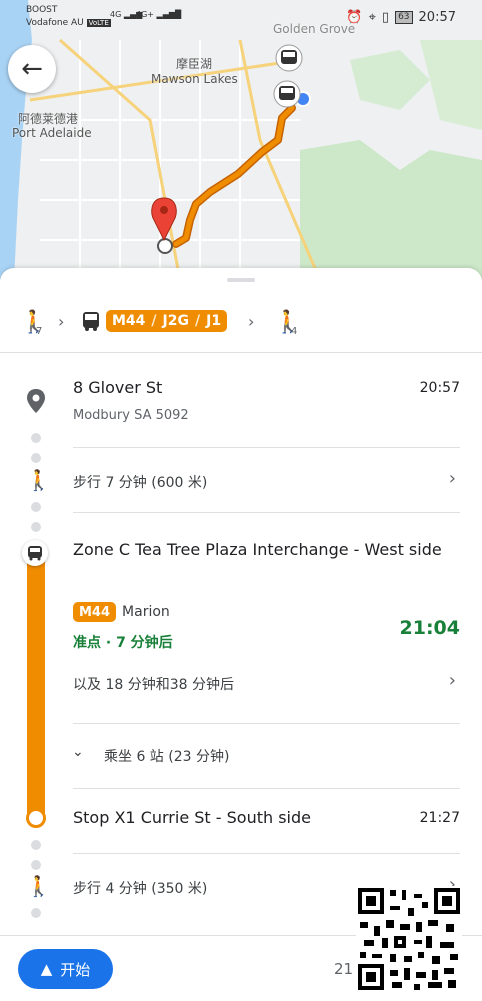  Describe the element at coordinates (192, 817) in the screenshot. I see `alight-stop-title: Stop X1 Currie St - South side` at that location.